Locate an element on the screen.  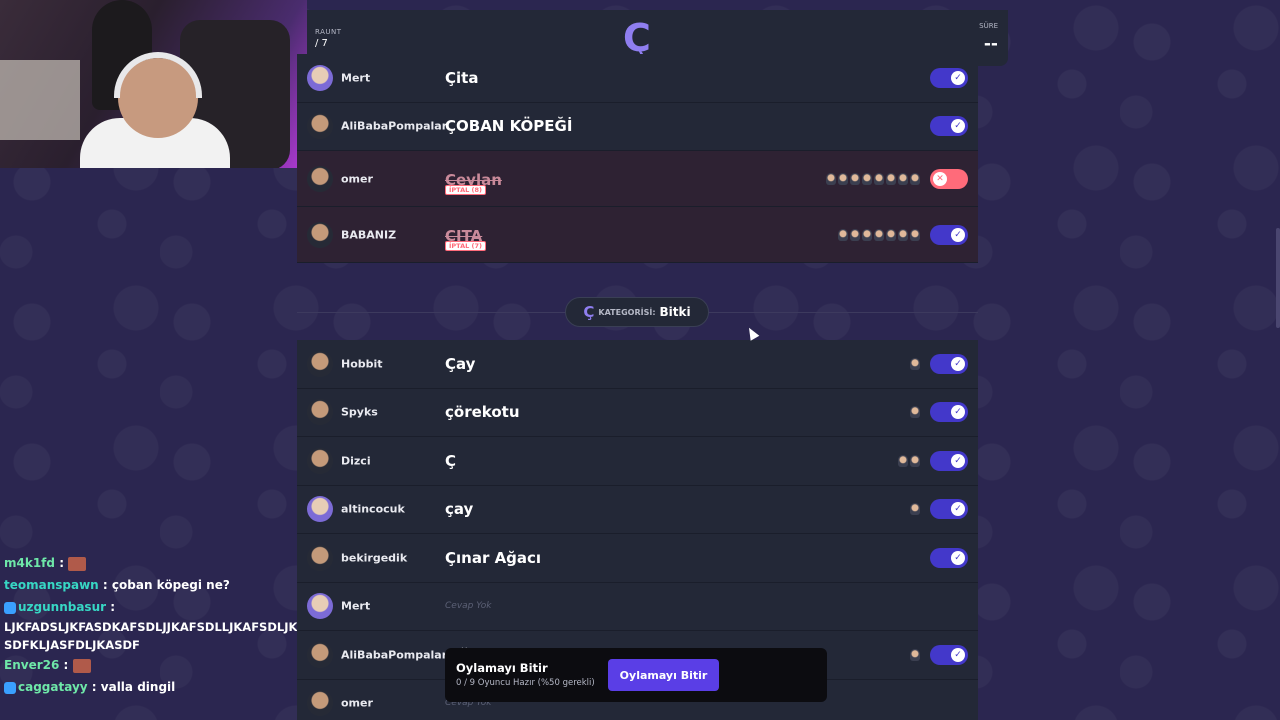
category-letter: Ç is located at coordinates (589, 312).